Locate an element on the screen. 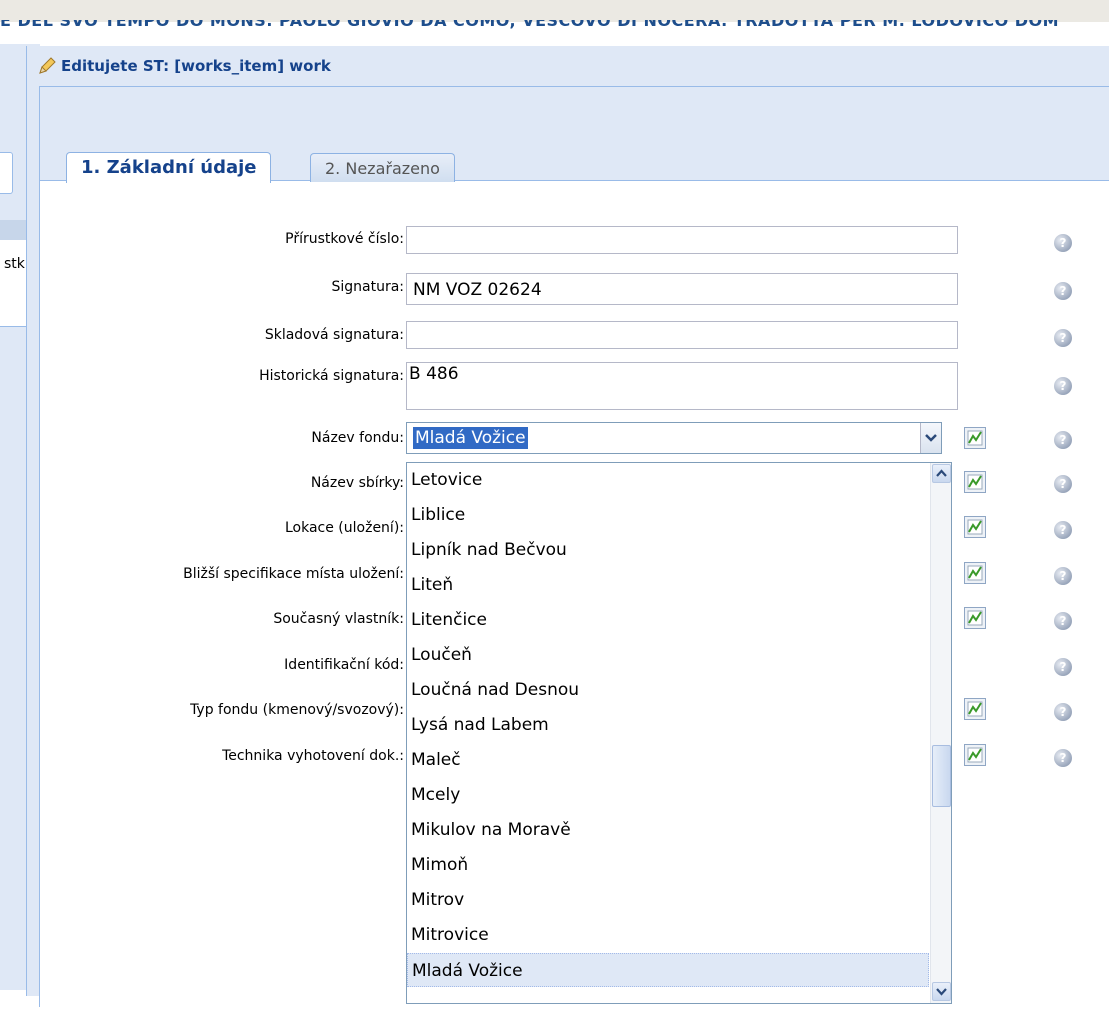 This screenshot has height=1011, width=1109. tab-bar: 1. Základní údaje 2. Nezařazeno is located at coordinates (574, 135).